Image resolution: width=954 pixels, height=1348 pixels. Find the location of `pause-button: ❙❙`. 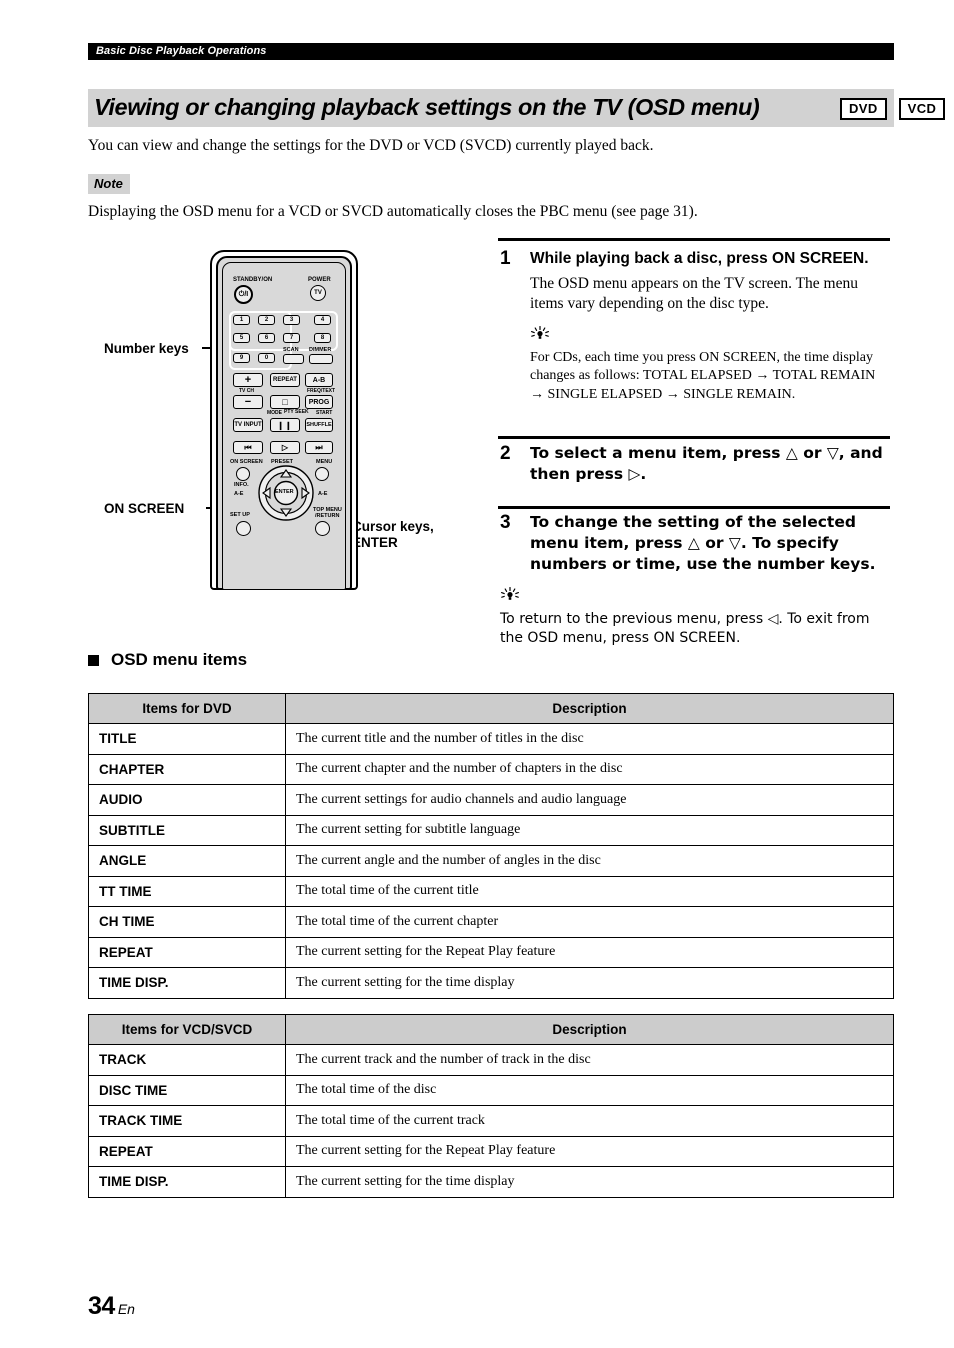

pause-button: ❙❙ is located at coordinates (285, 425).